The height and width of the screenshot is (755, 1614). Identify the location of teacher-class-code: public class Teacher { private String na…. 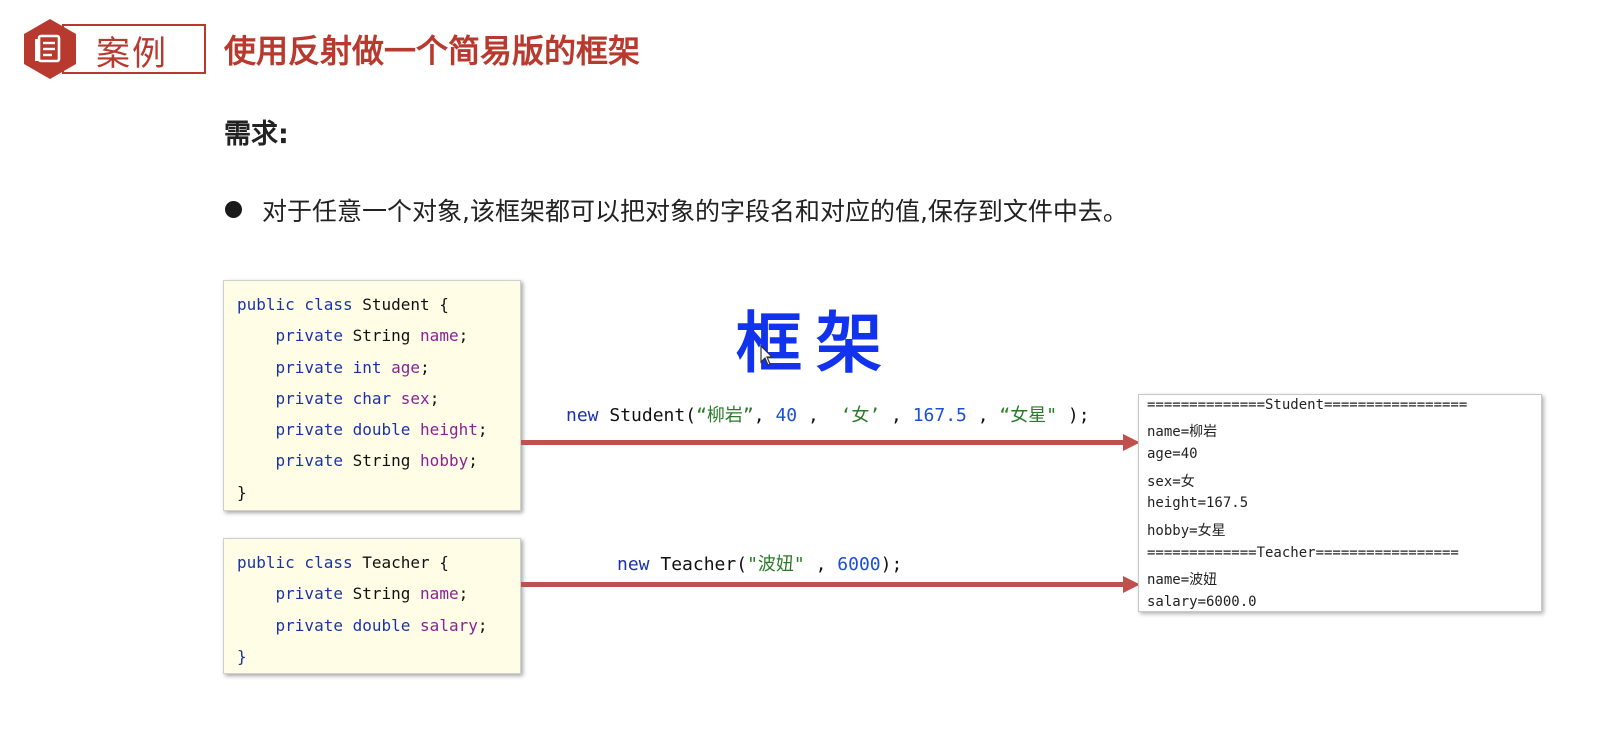
(372, 606).